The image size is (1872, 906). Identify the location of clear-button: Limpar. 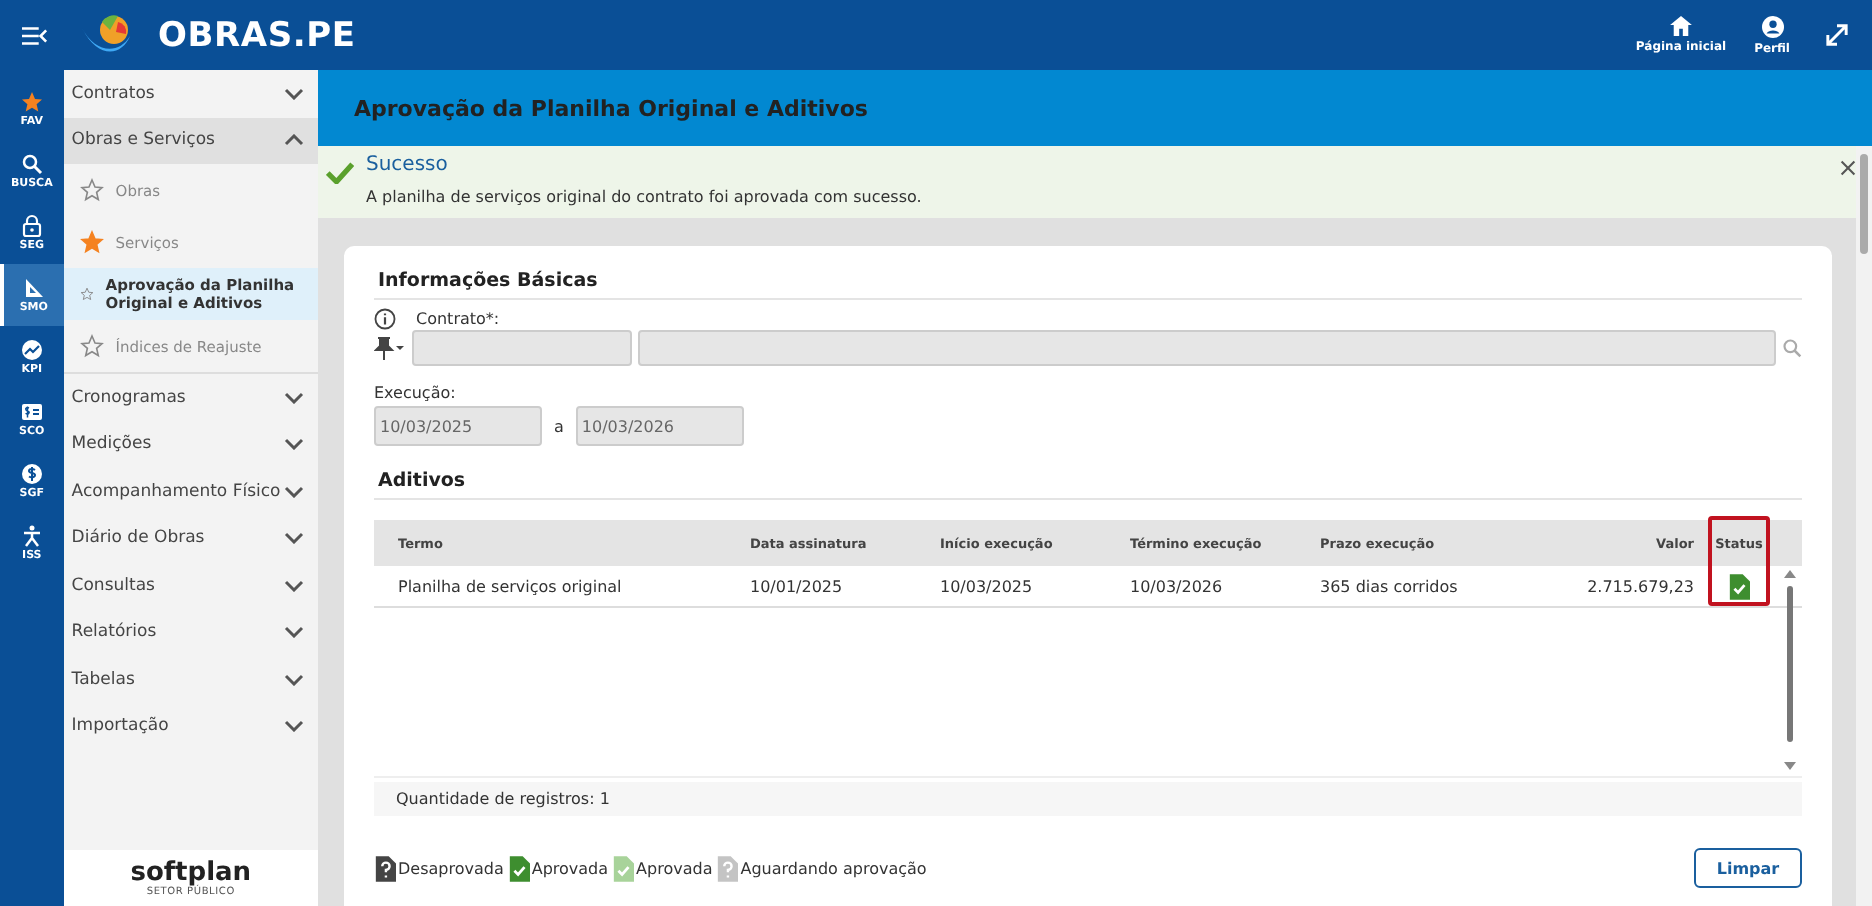
(1748, 868).